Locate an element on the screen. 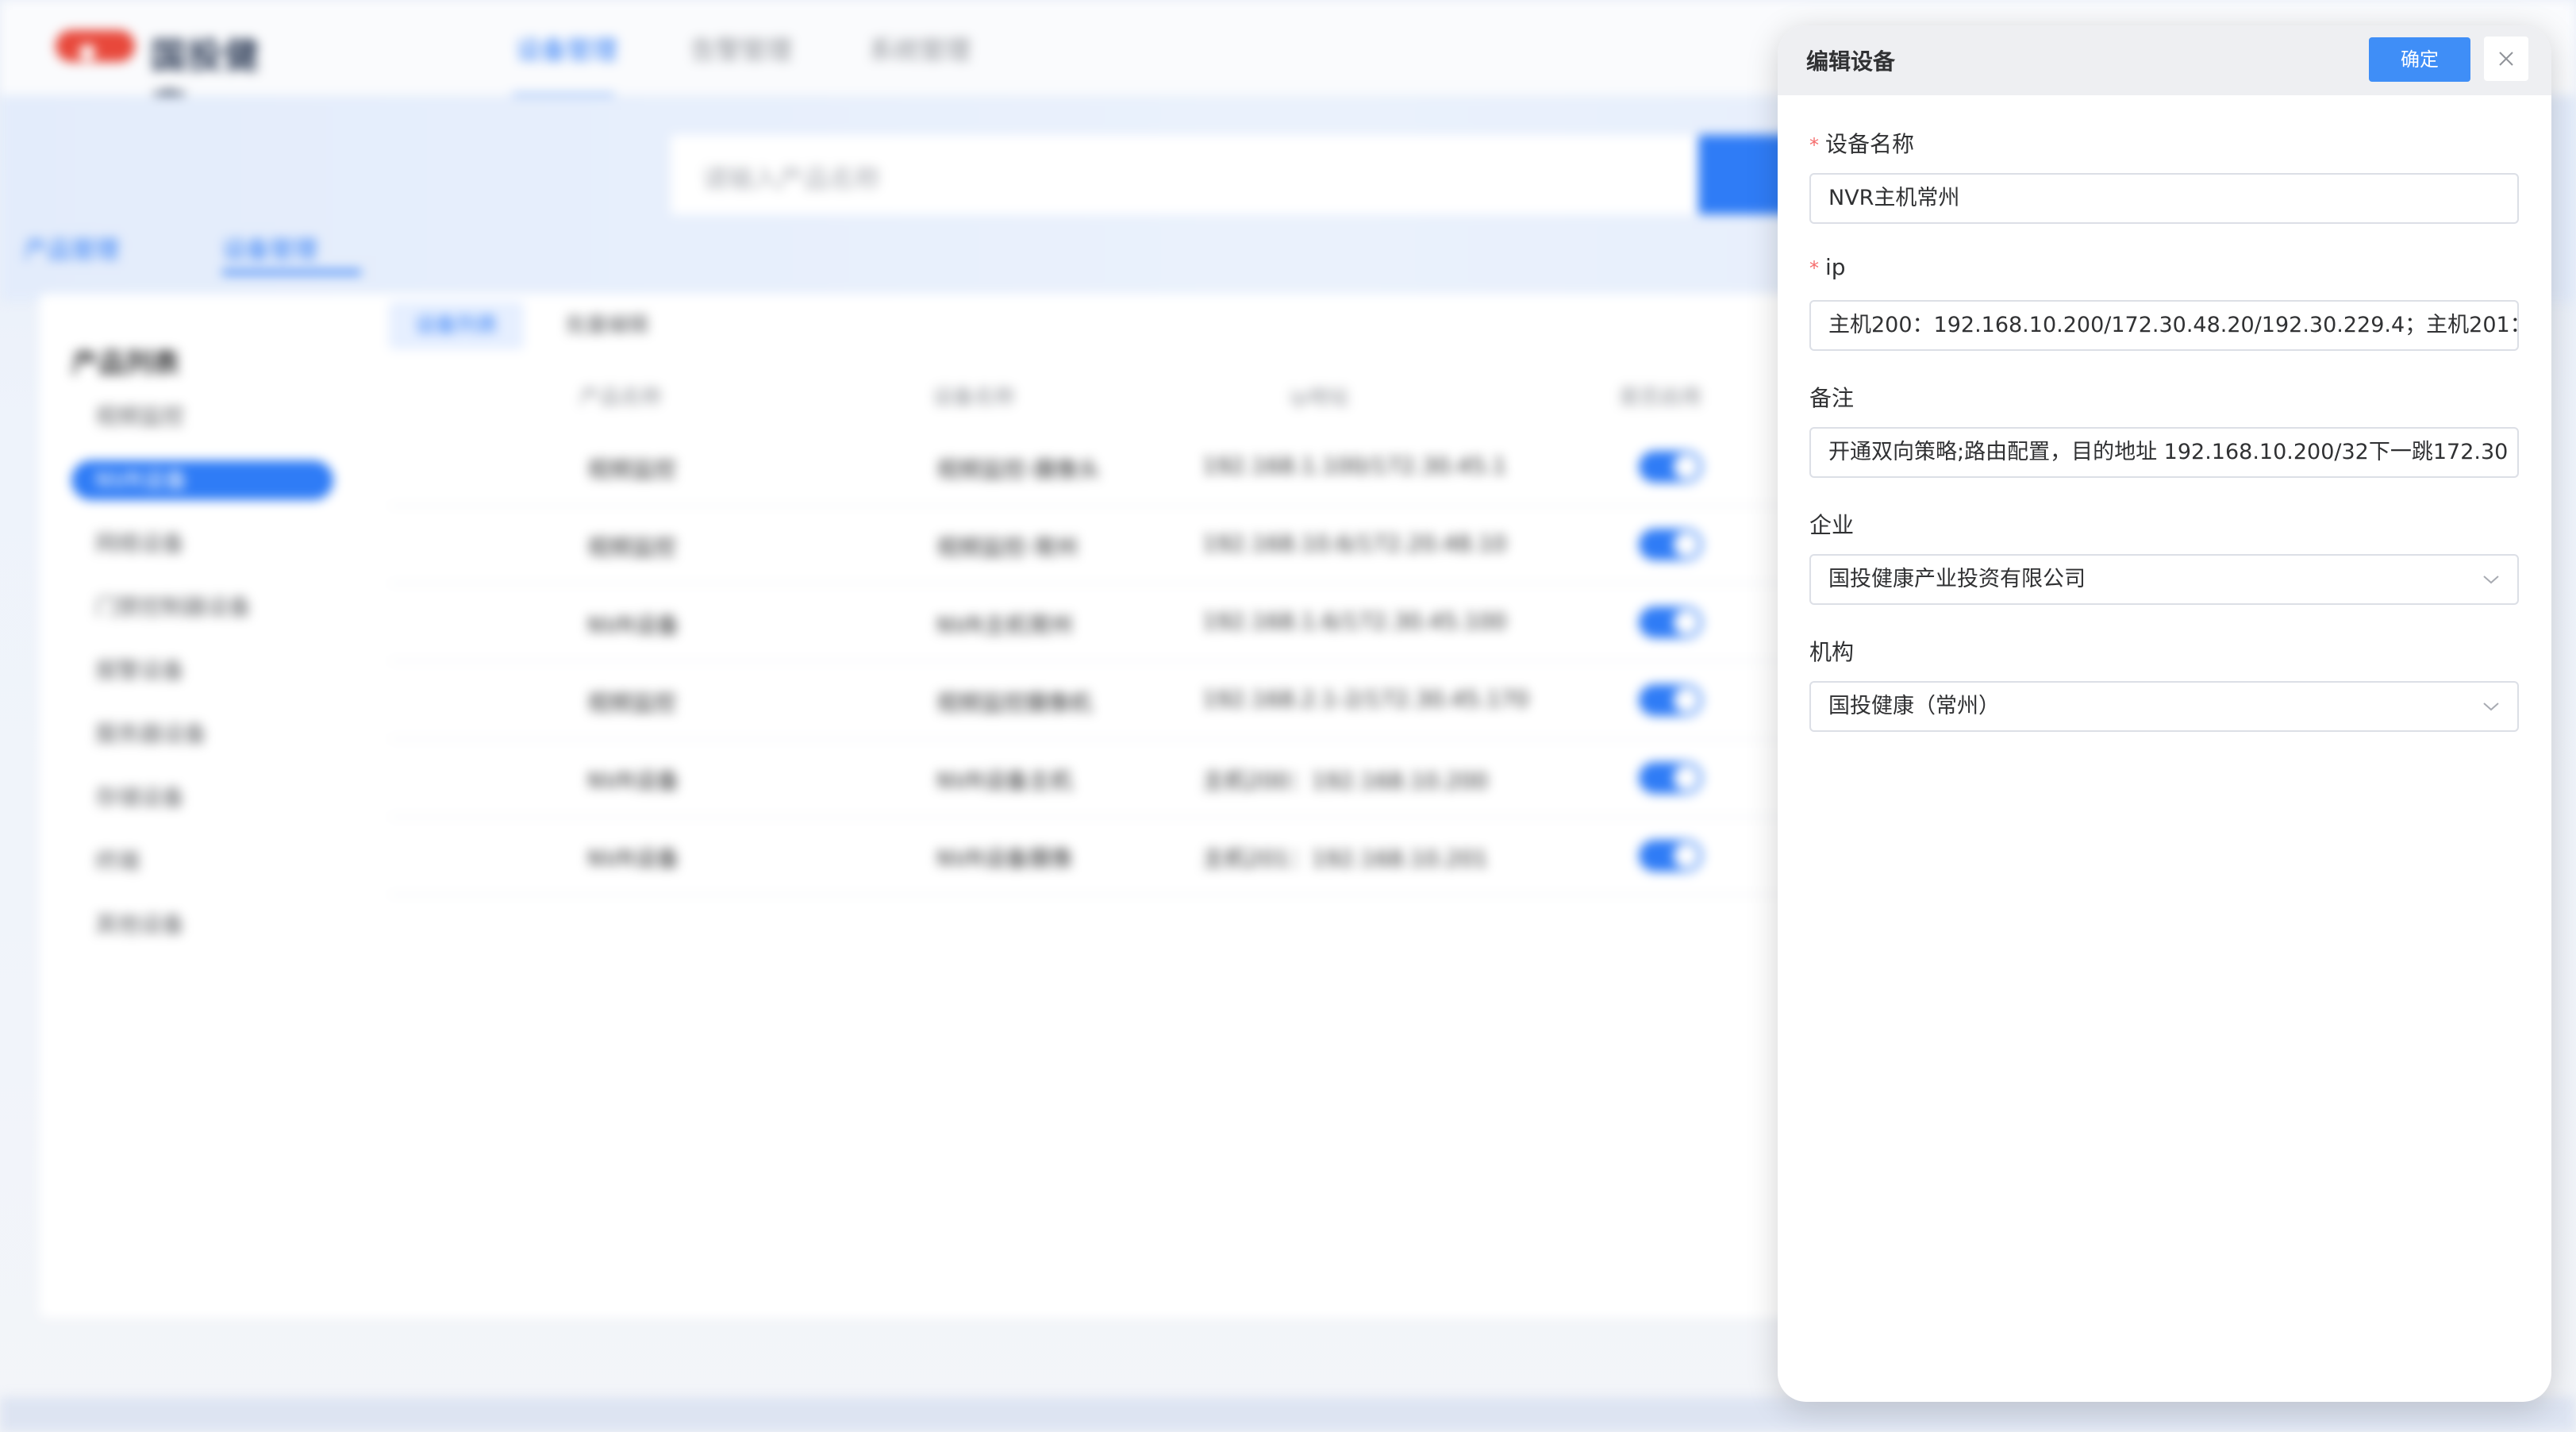 The height and width of the screenshot is (1432, 2576). table-header-device: 设备名称 is located at coordinates (974, 398).